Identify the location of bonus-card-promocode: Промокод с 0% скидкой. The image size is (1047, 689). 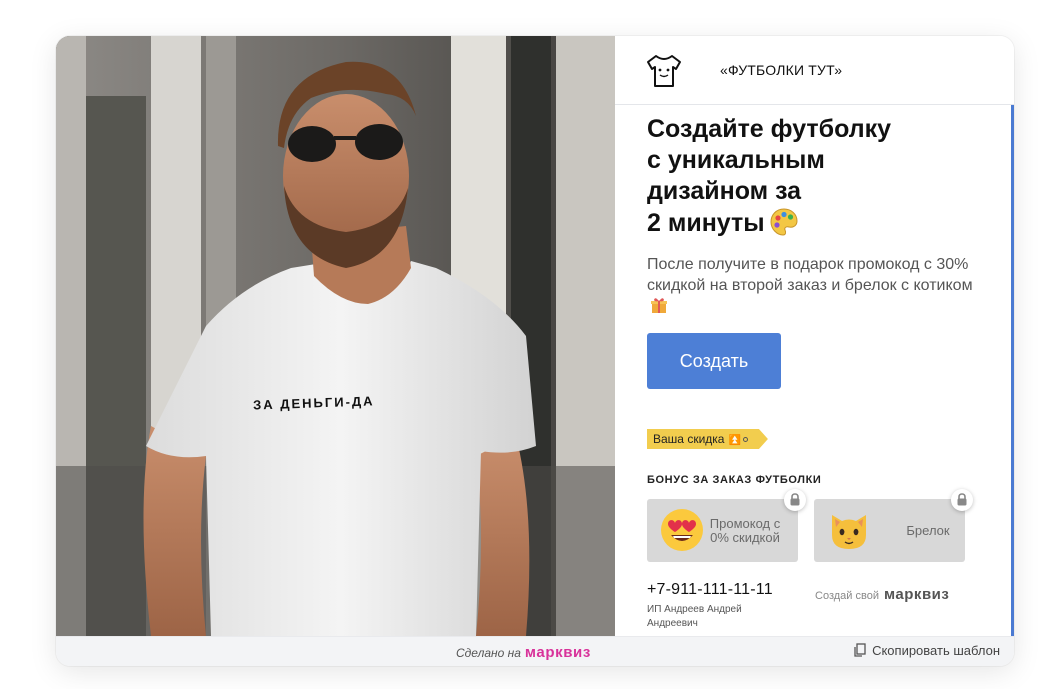
(726, 525).